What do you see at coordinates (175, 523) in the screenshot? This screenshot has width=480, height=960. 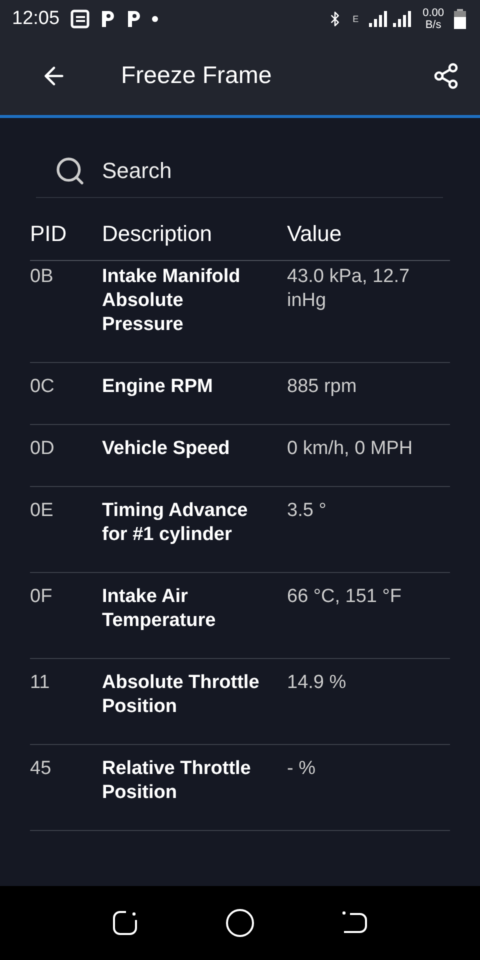 I see `description-cell-text: Timing Advance for #1 cylinder` at bounding box center [175, 523].